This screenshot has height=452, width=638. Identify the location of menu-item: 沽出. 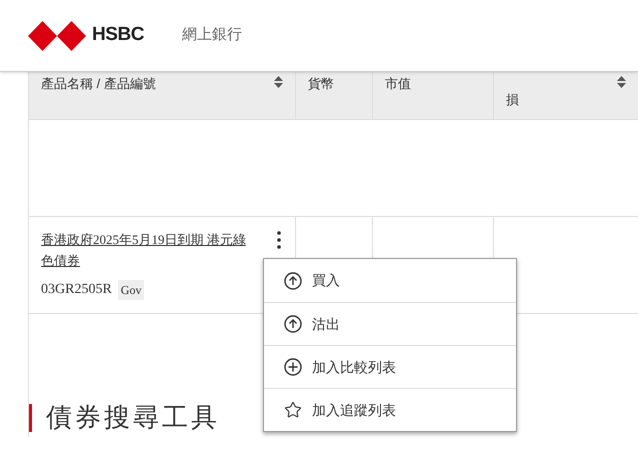
(390, 323).